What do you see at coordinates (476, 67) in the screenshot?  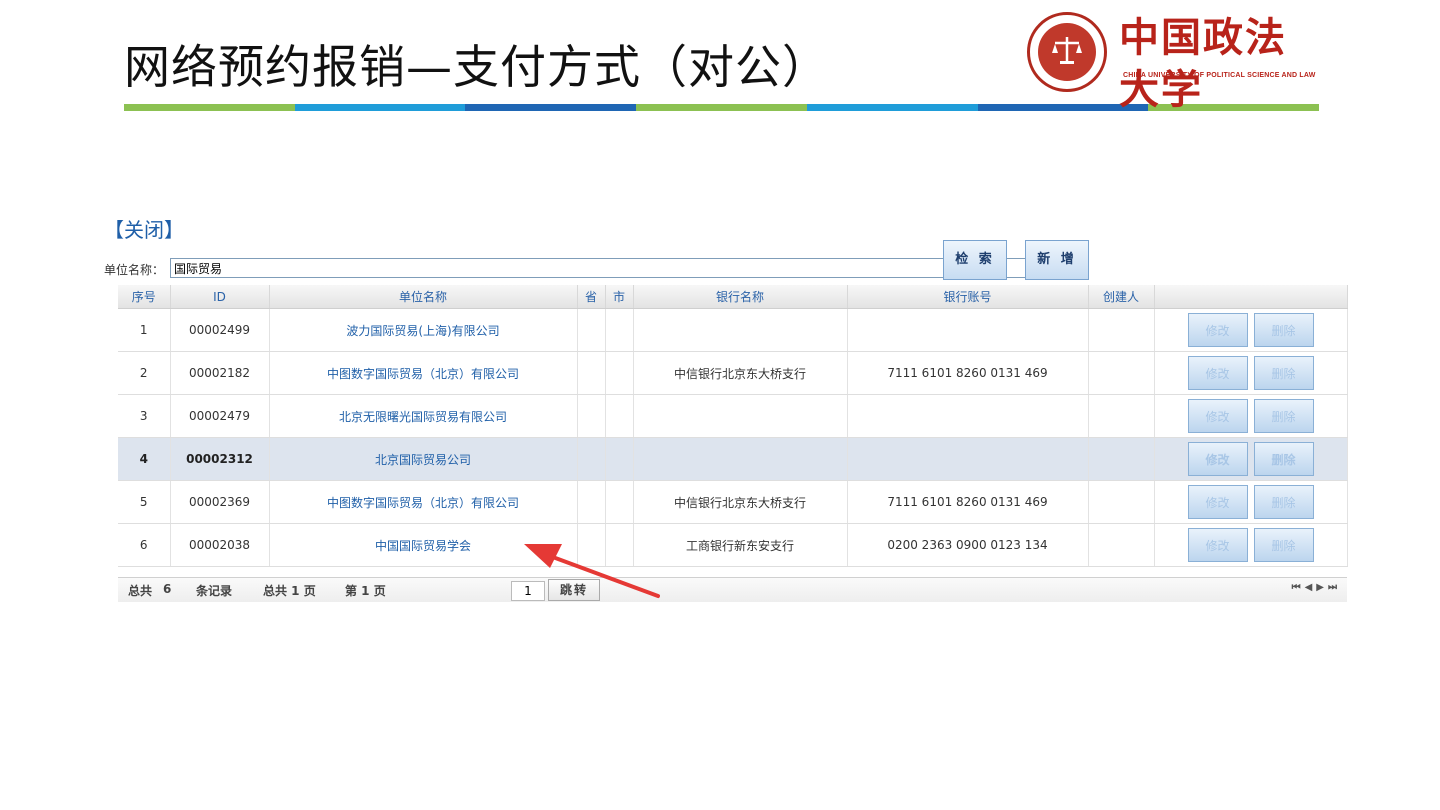 I see `slide-title: 网络预约报销—支付方式（对公）` at bounding box center [476, 67].